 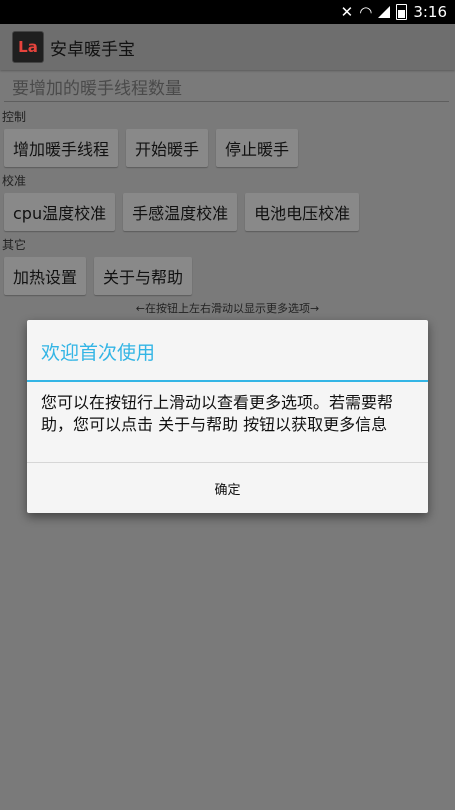 I want to click on calibration-button-row: cpu温度校准 手感温度校准 电池电压校准, so click(x=182, y=212).